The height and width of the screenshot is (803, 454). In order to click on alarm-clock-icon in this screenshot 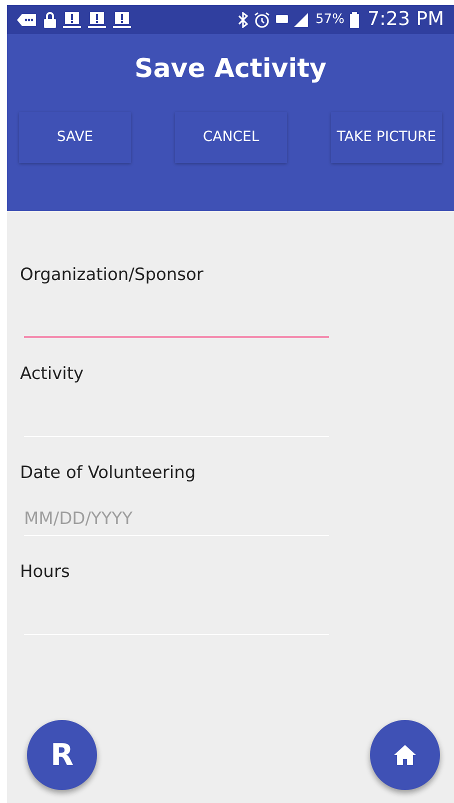, I will do `click(262, 20)`.